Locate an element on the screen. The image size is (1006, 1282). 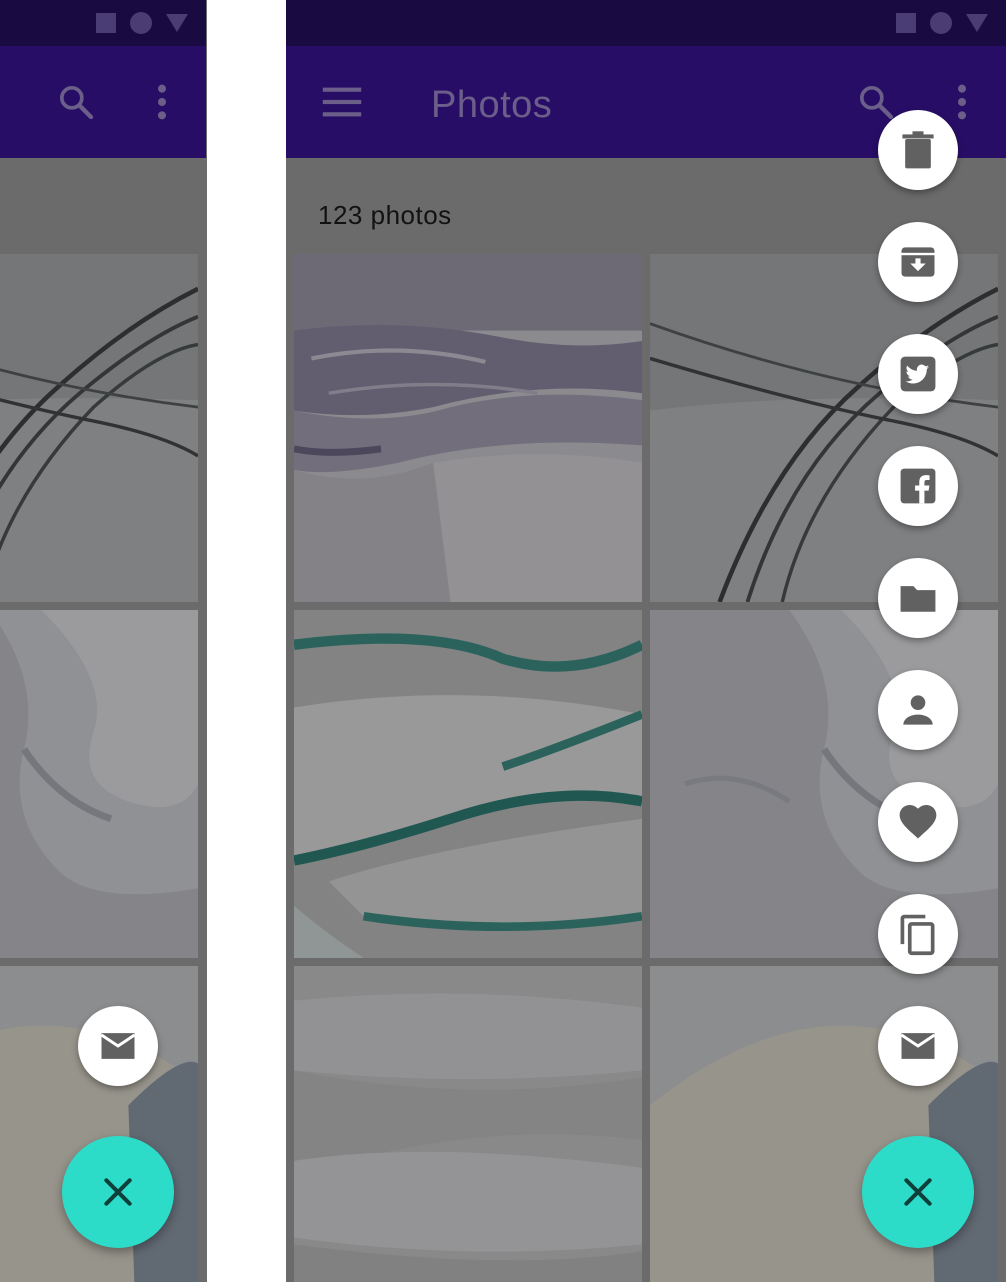
page-title: Photos is located at coordinates (492, 105).